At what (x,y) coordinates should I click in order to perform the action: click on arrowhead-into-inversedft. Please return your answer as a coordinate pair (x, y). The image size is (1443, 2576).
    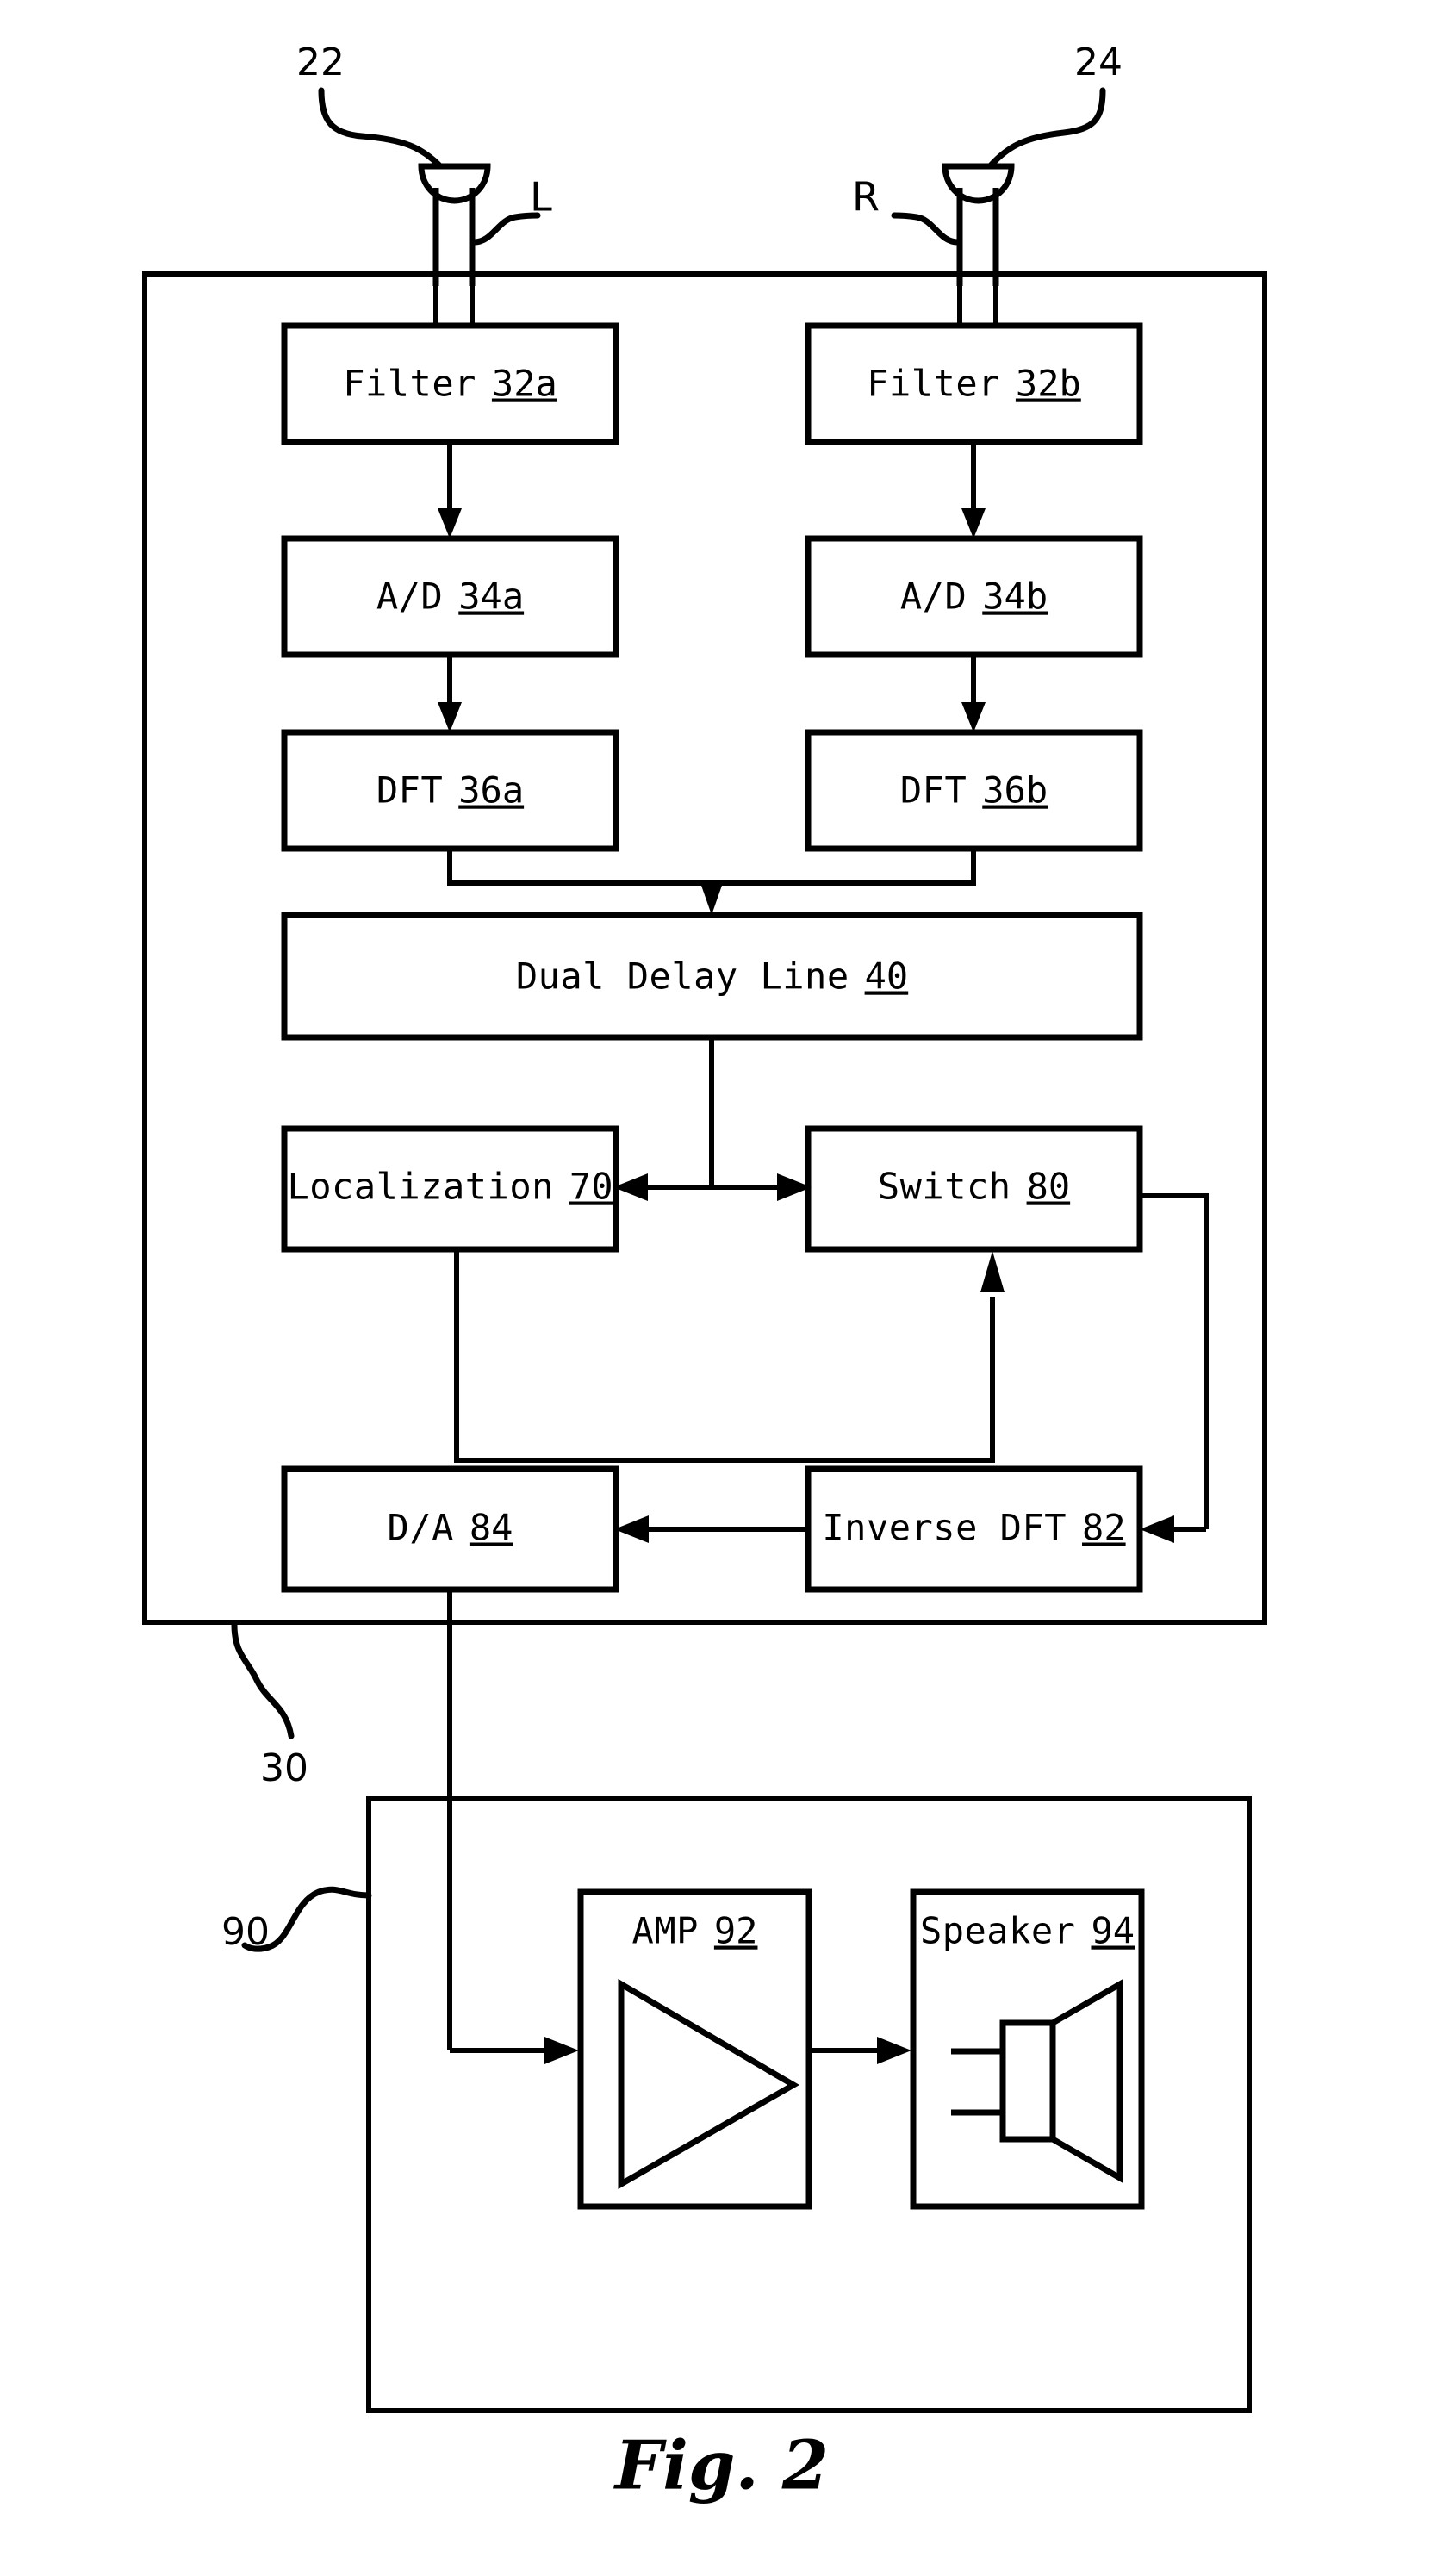
    Looking at the image, I should click on (1157, 1529).